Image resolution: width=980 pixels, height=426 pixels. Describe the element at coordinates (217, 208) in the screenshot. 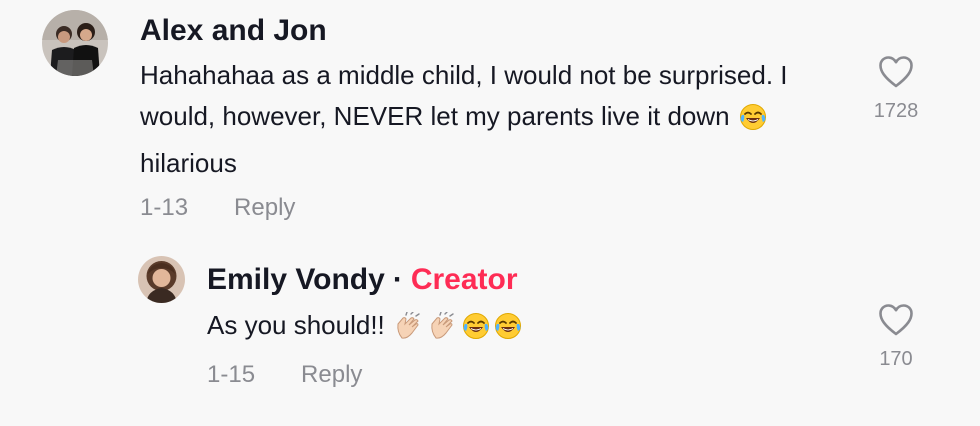

I see `comment-meta: 1-13 Reply` at that location.